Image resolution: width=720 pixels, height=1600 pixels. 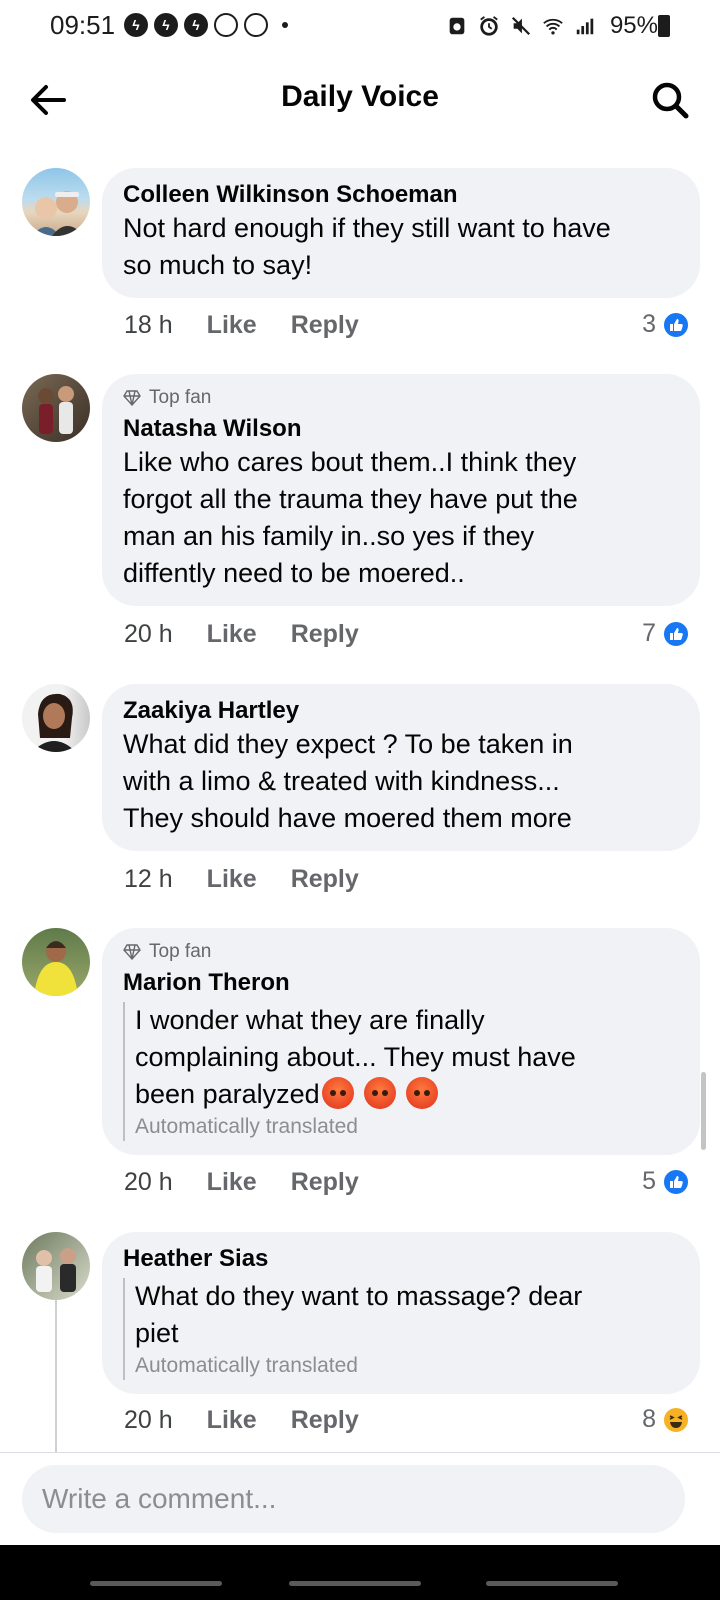 I want to click on reaction-count: 5, so click(x=649, y=1181).